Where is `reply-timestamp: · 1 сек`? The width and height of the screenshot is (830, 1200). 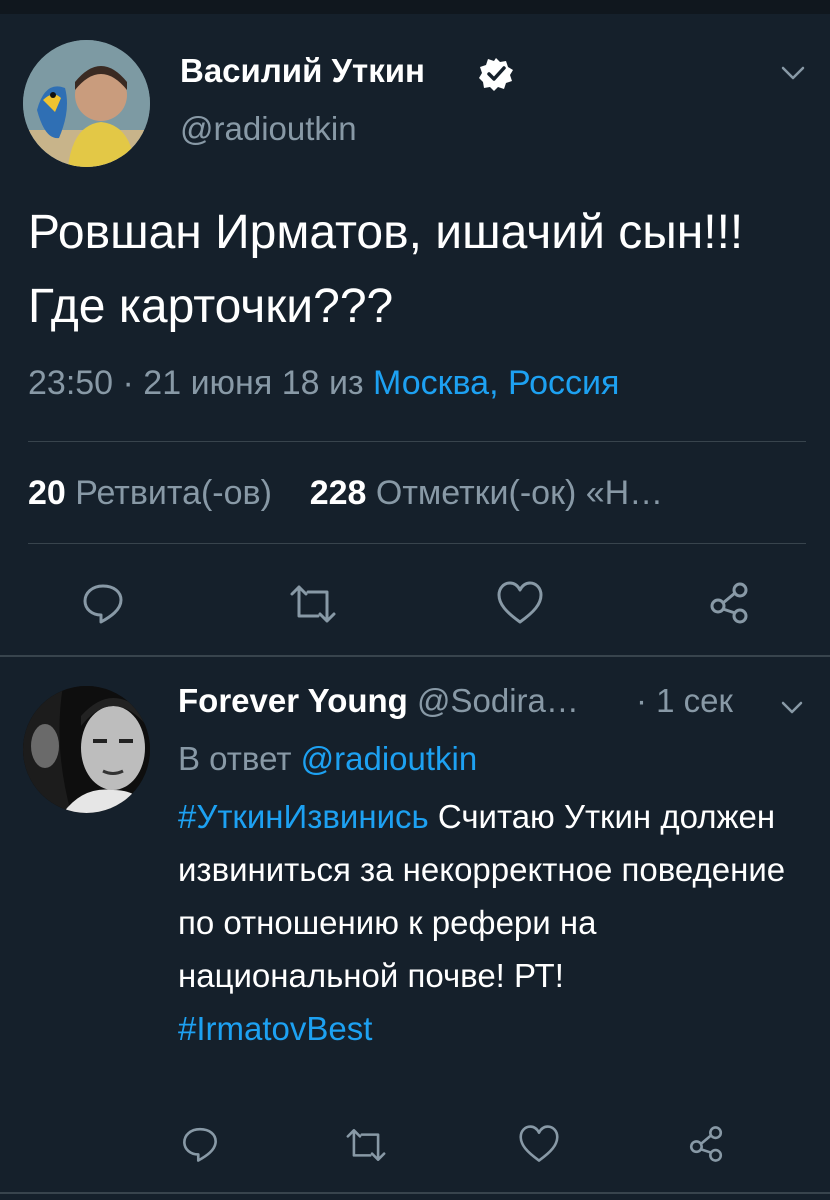
reply-timestamp: · 1 сек is located at coordinates (684, 700).